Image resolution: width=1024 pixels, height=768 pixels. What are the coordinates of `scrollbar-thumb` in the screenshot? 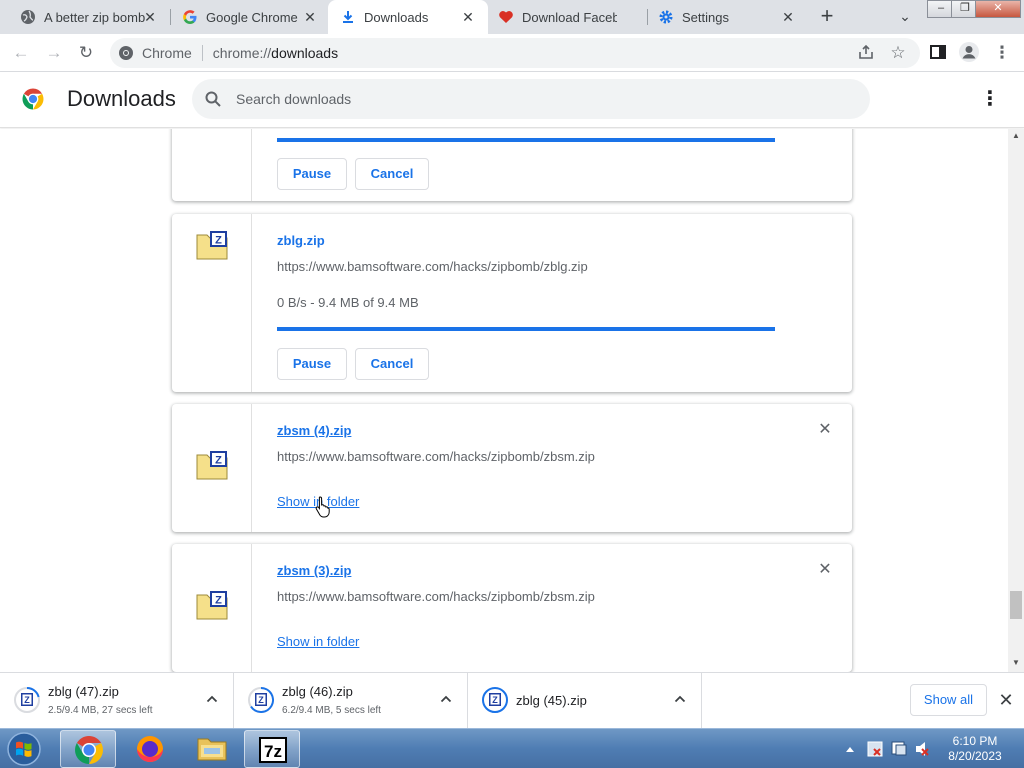 It's located at (1016, 605).